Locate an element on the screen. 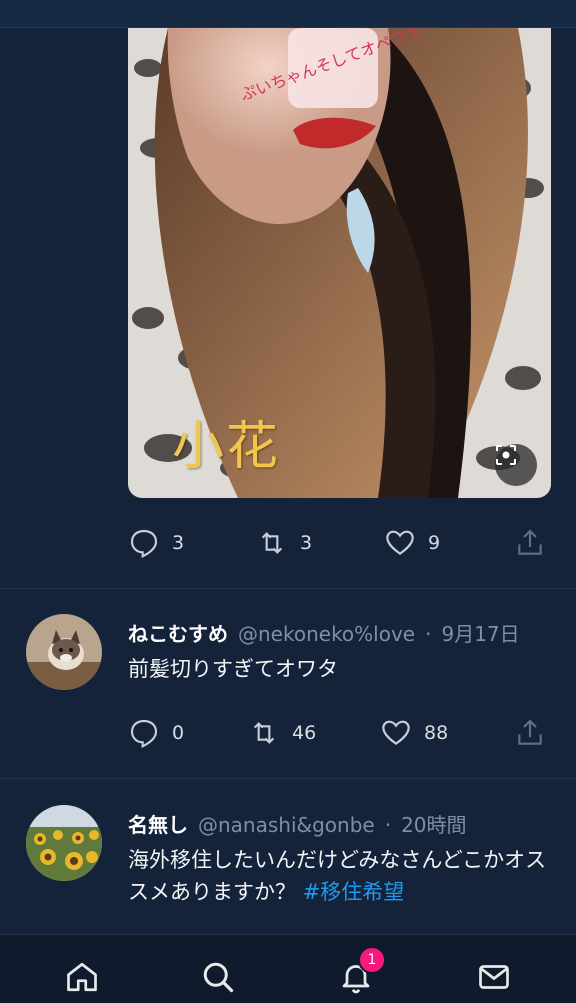 The image size is (576, 1003). tweet-text-content: 前髪切りすぎてオワタ is located at coordinates (233, 669).